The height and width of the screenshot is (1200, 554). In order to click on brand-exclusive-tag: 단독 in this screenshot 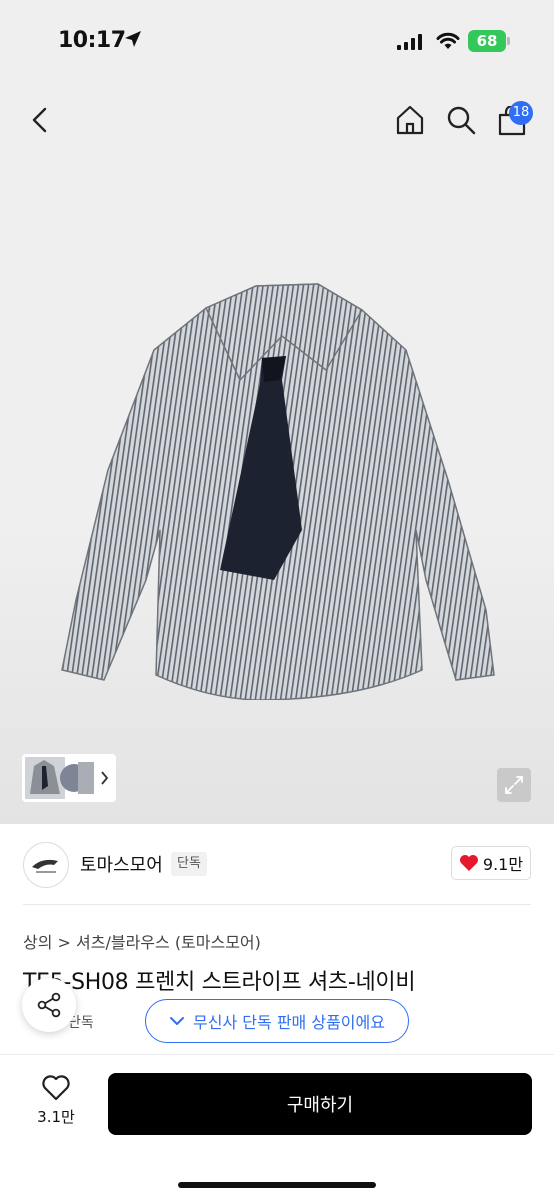, I will do `click(189, 864)`.